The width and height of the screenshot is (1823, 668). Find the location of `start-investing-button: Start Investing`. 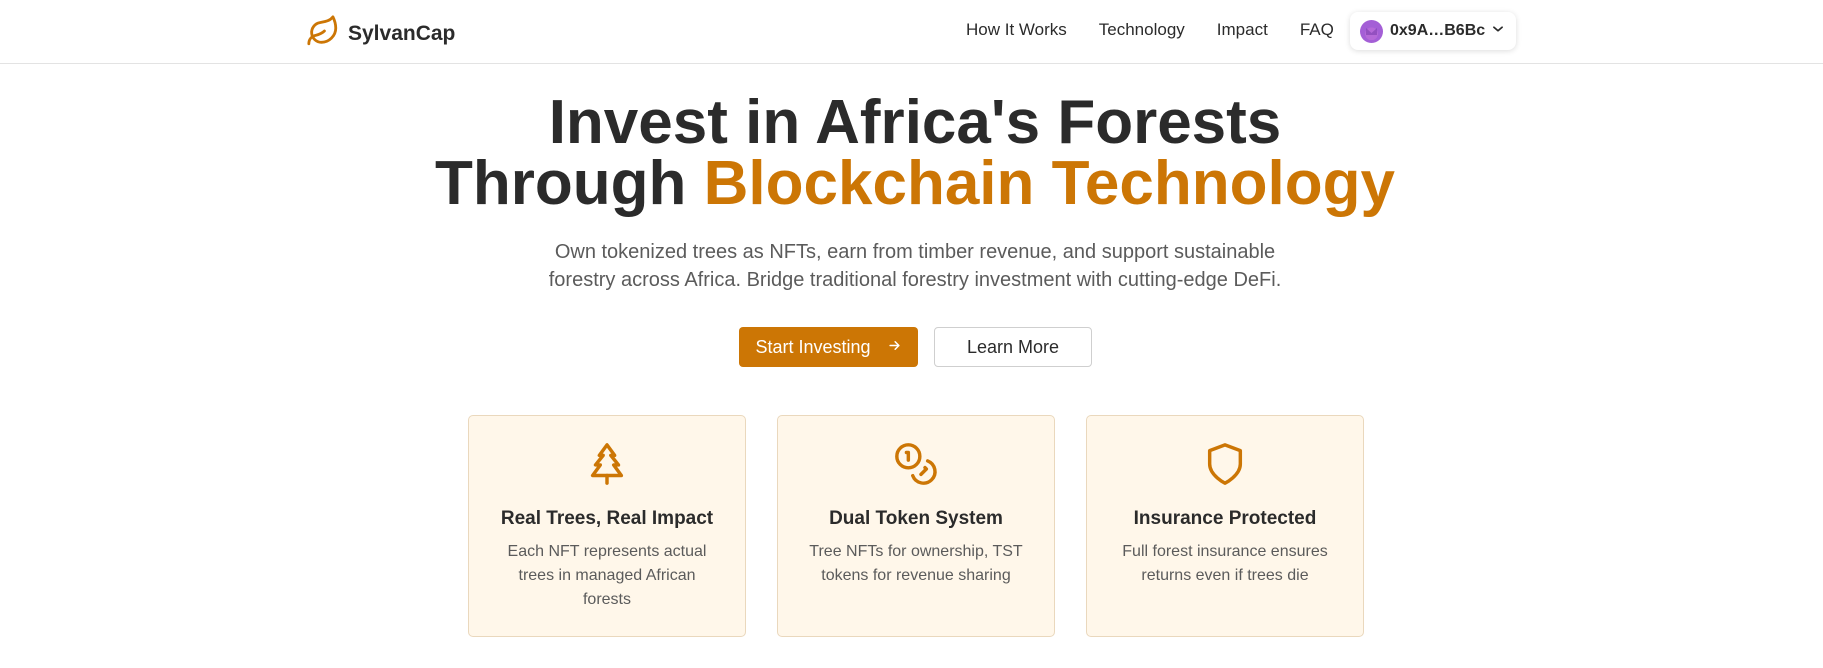

start-investing-button: Start Investing is located at coordinates (828, 347).